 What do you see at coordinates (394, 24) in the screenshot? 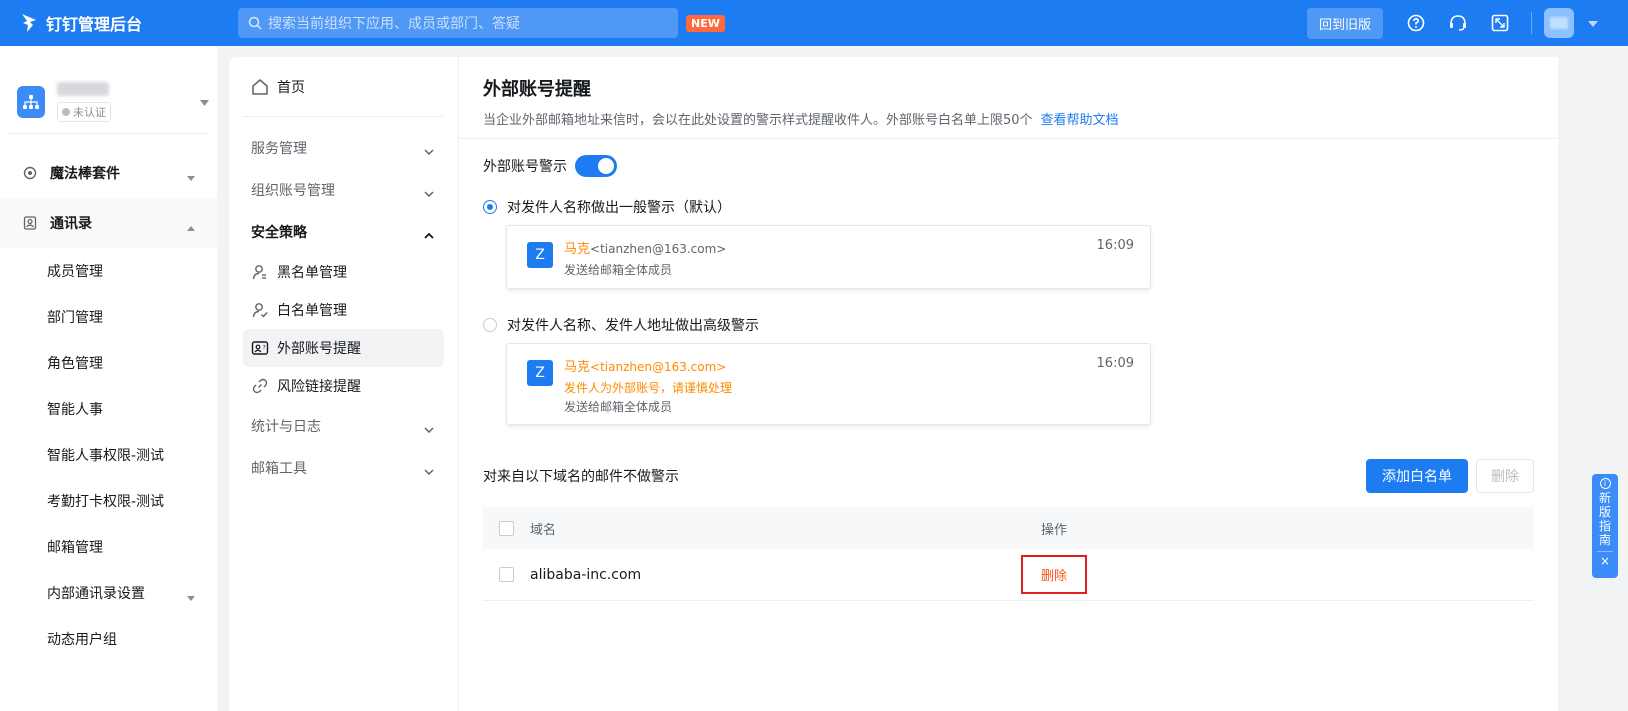
I see `search-placeholder: 搜索当前组织下应用、成员或部门、答疑` at bounding box center [394, 24].